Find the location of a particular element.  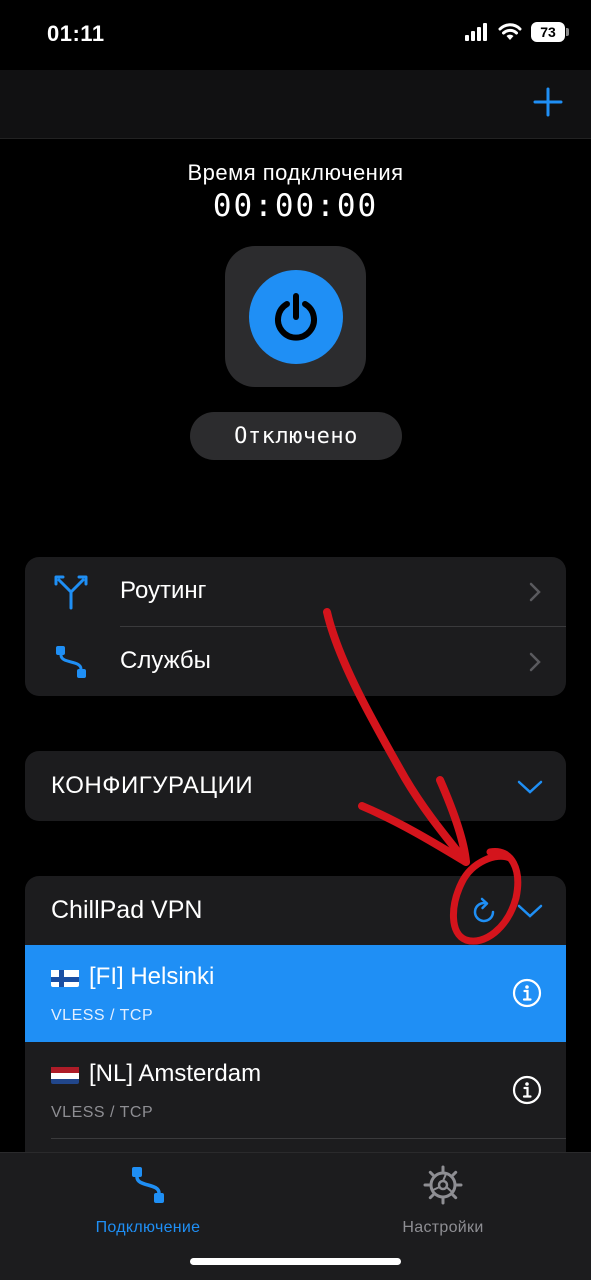

tab-label: Настройки is located at coordinates (443, 1227).